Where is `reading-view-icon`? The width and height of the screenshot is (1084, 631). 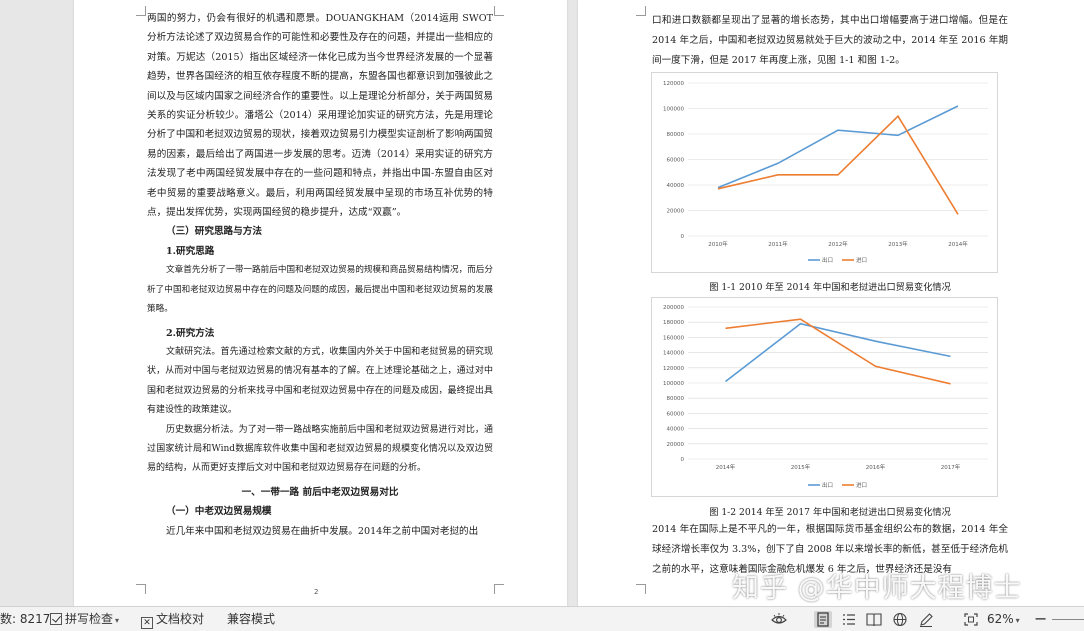 reading-view-icon is located at coordinates (874, 619).